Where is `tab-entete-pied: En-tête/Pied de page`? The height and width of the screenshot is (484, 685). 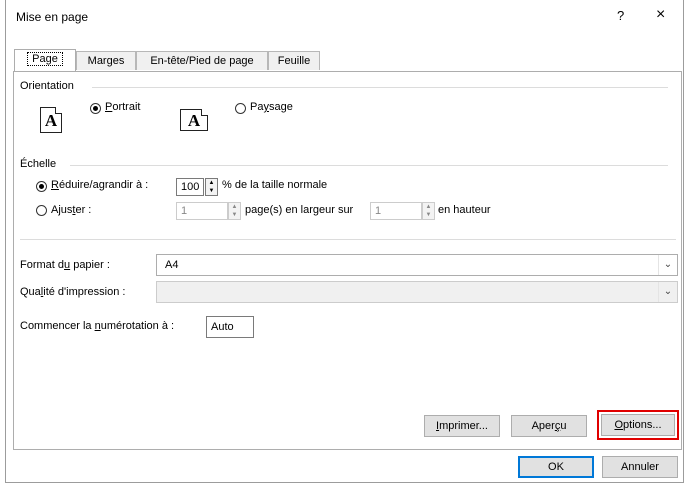 tab-entete-pied: En-tête/Pied de page is located at coordinates (202, 60).